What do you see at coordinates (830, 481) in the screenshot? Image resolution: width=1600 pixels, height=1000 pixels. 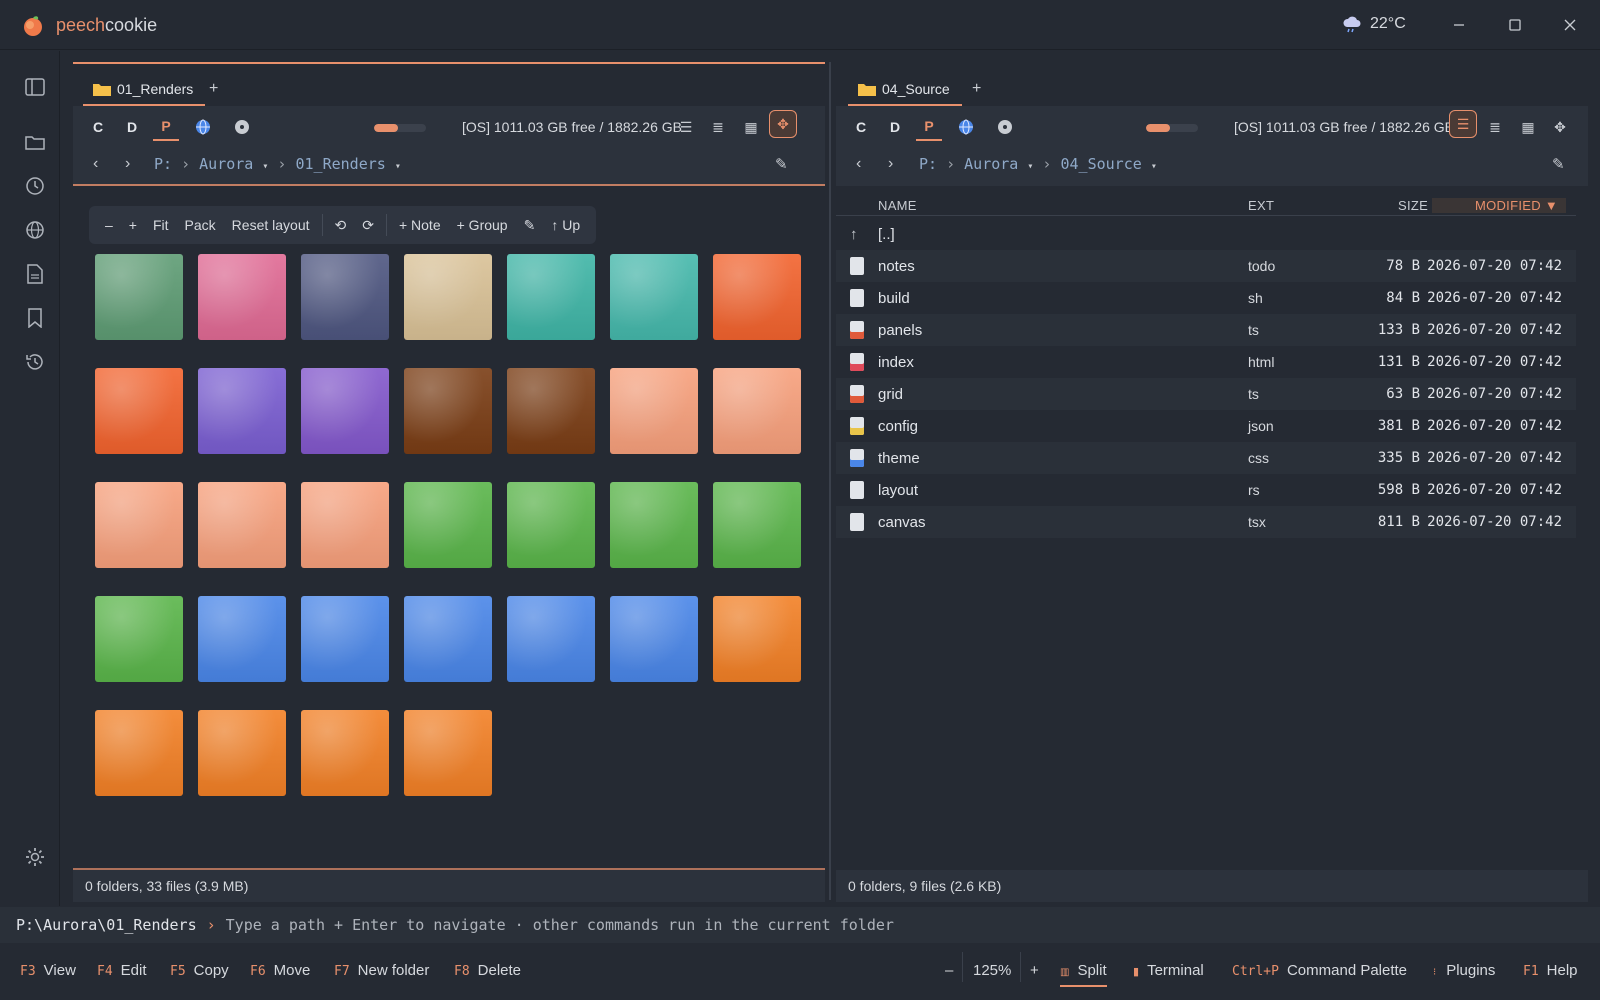 I see `pane-splitter` at bounding box center [830, 481].